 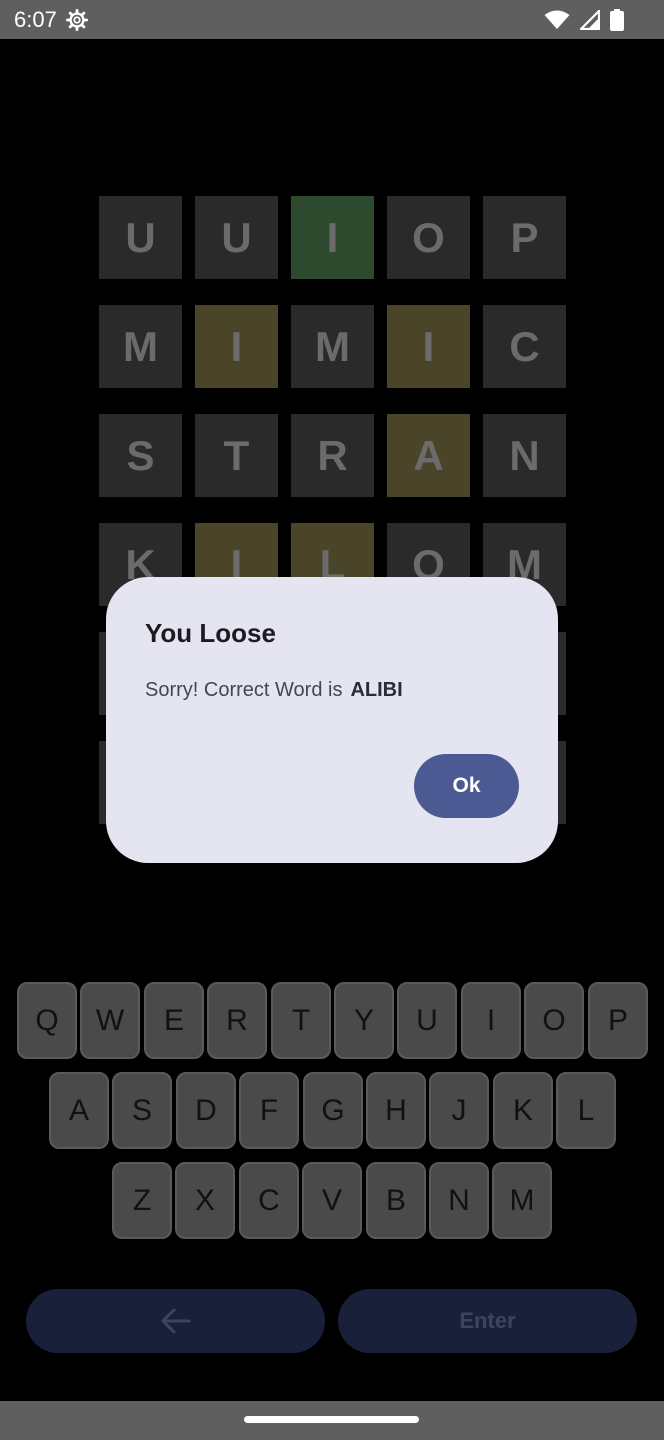 What do you see at coordinates (524, 237) in the screenshot?
I see `letter-tile: P` at bounding box center [524, 237].